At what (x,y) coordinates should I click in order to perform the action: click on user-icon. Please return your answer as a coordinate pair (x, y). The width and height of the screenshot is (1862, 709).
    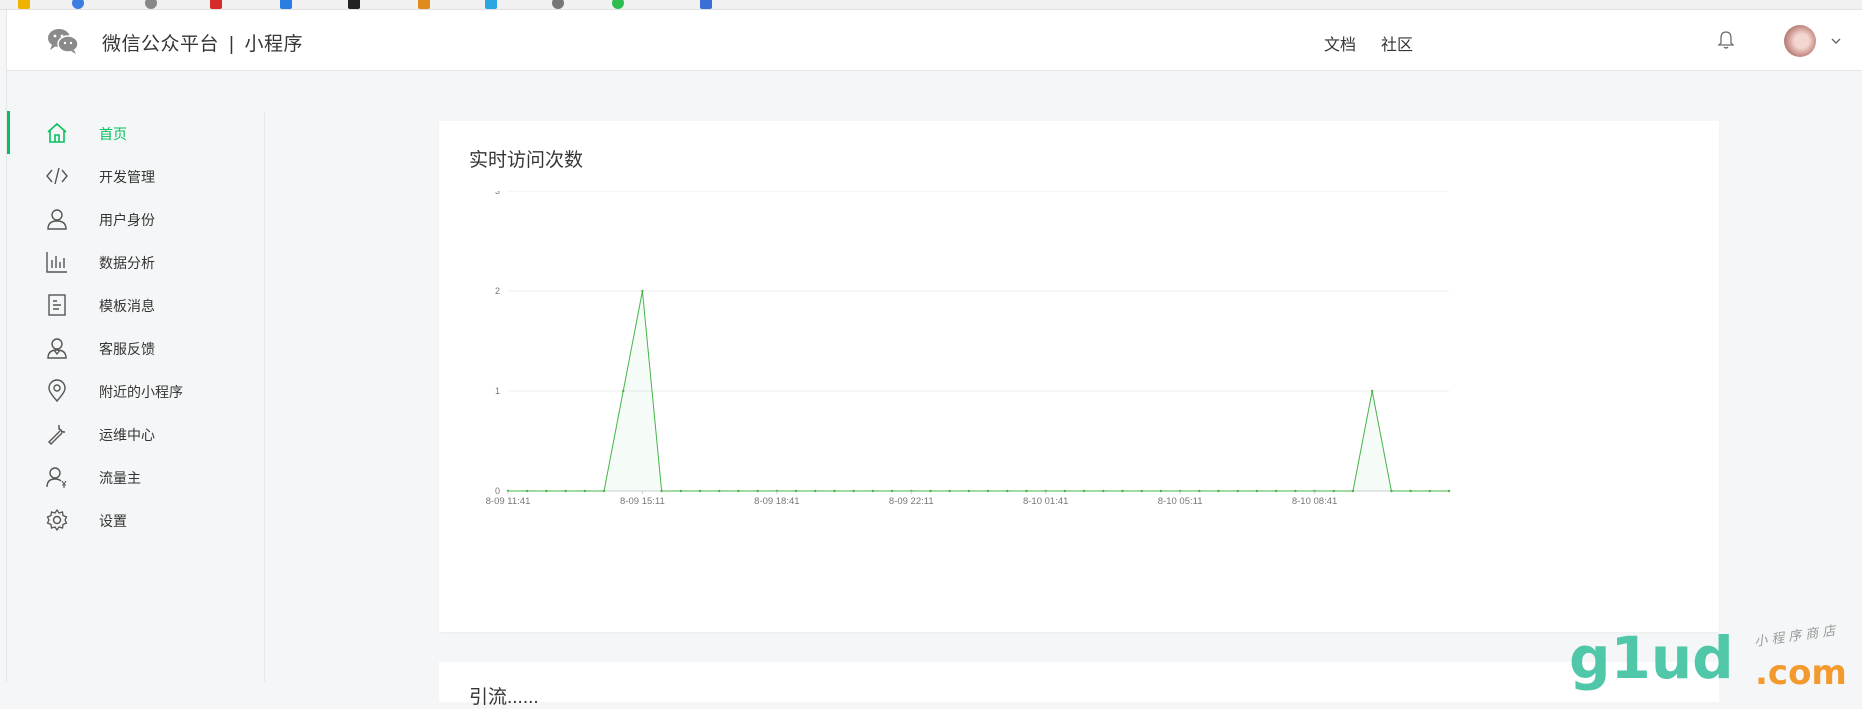
    Looking at the image, I should click on (57, 219).